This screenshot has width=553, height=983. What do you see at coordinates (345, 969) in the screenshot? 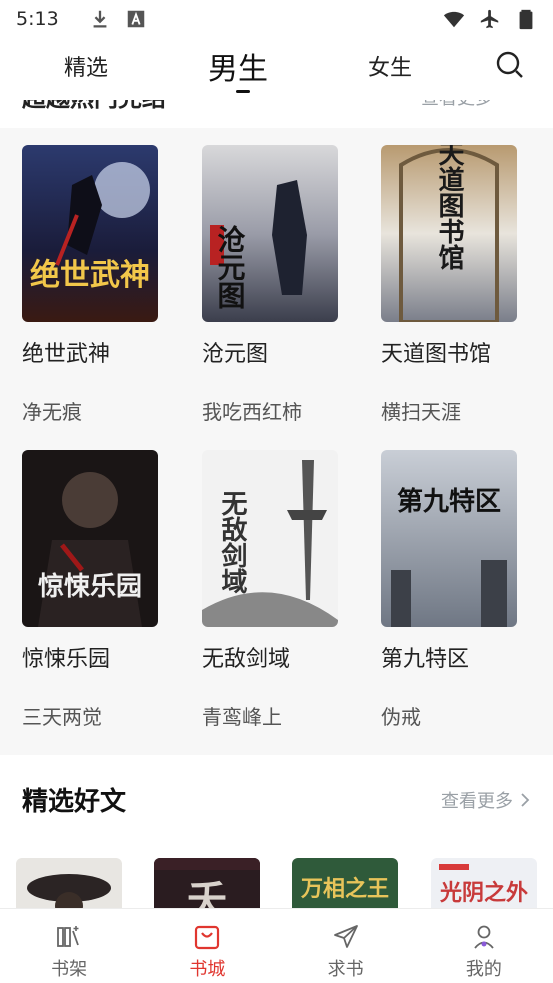
I see `nav-label: 求书` at bounding box center [345, 969].